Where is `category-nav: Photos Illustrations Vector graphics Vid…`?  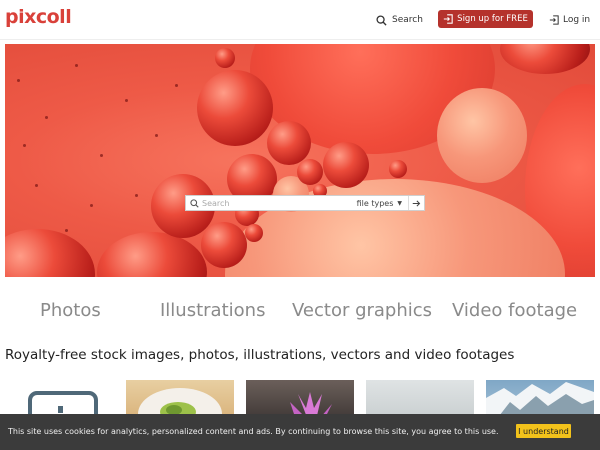 category-nav: Photos Illustrations Vector graphics Vid… is located at coordinates (300, 313).